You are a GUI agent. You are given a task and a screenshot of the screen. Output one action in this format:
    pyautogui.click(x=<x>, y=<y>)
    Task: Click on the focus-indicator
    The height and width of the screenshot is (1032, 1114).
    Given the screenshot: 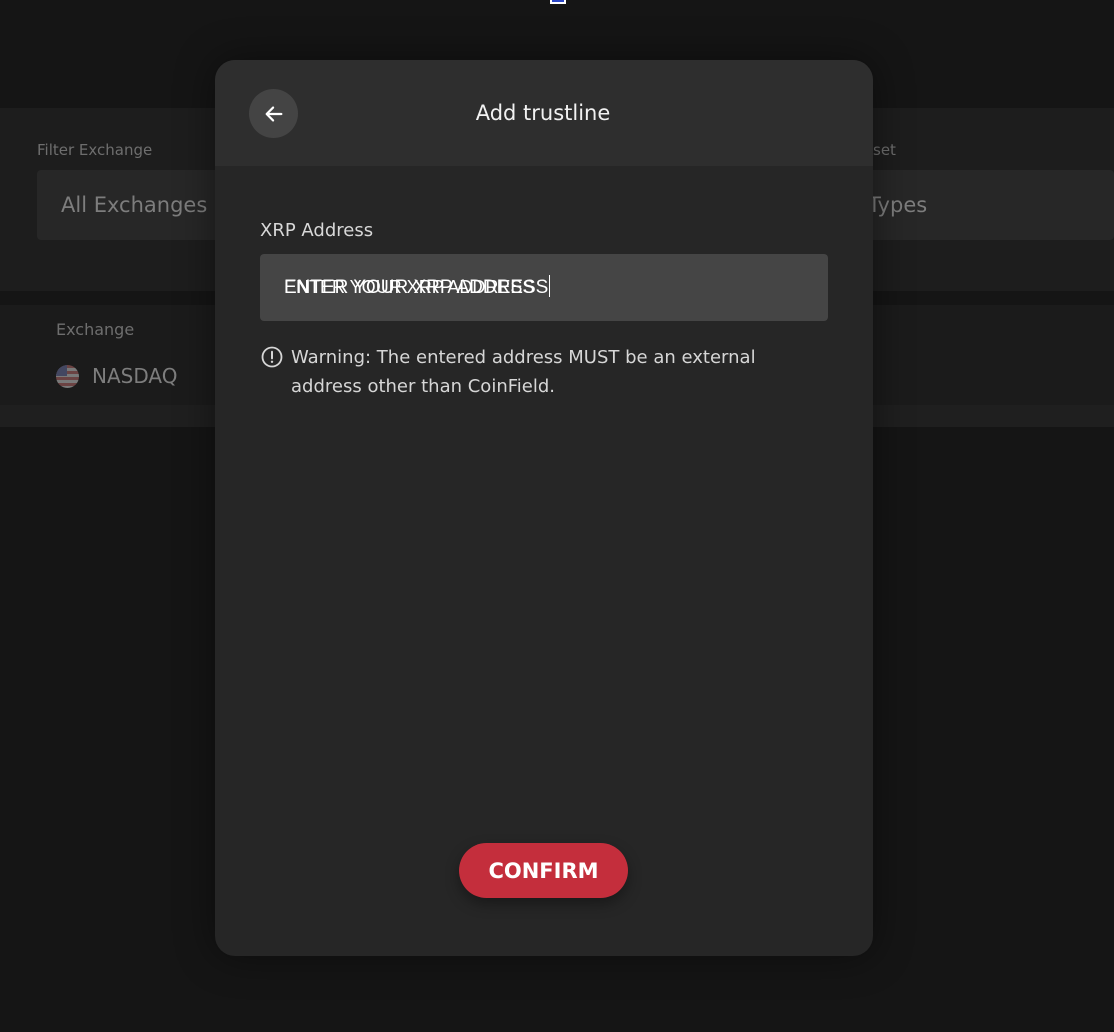 What is the action you would take?
    pyautogui.click(x=558, y=2)
    